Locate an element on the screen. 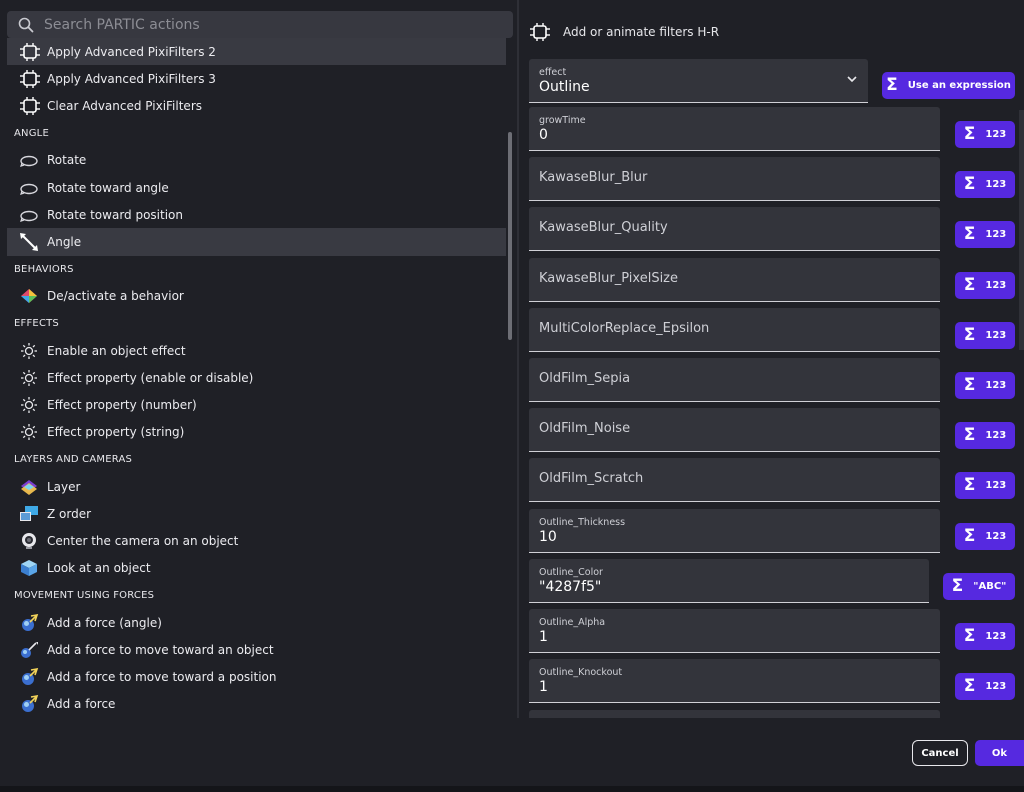 The height and width of the screenshot is (792, 1024). action-item: Apply Advanced PixiFilters 3 is located at coordinates (256, 78).